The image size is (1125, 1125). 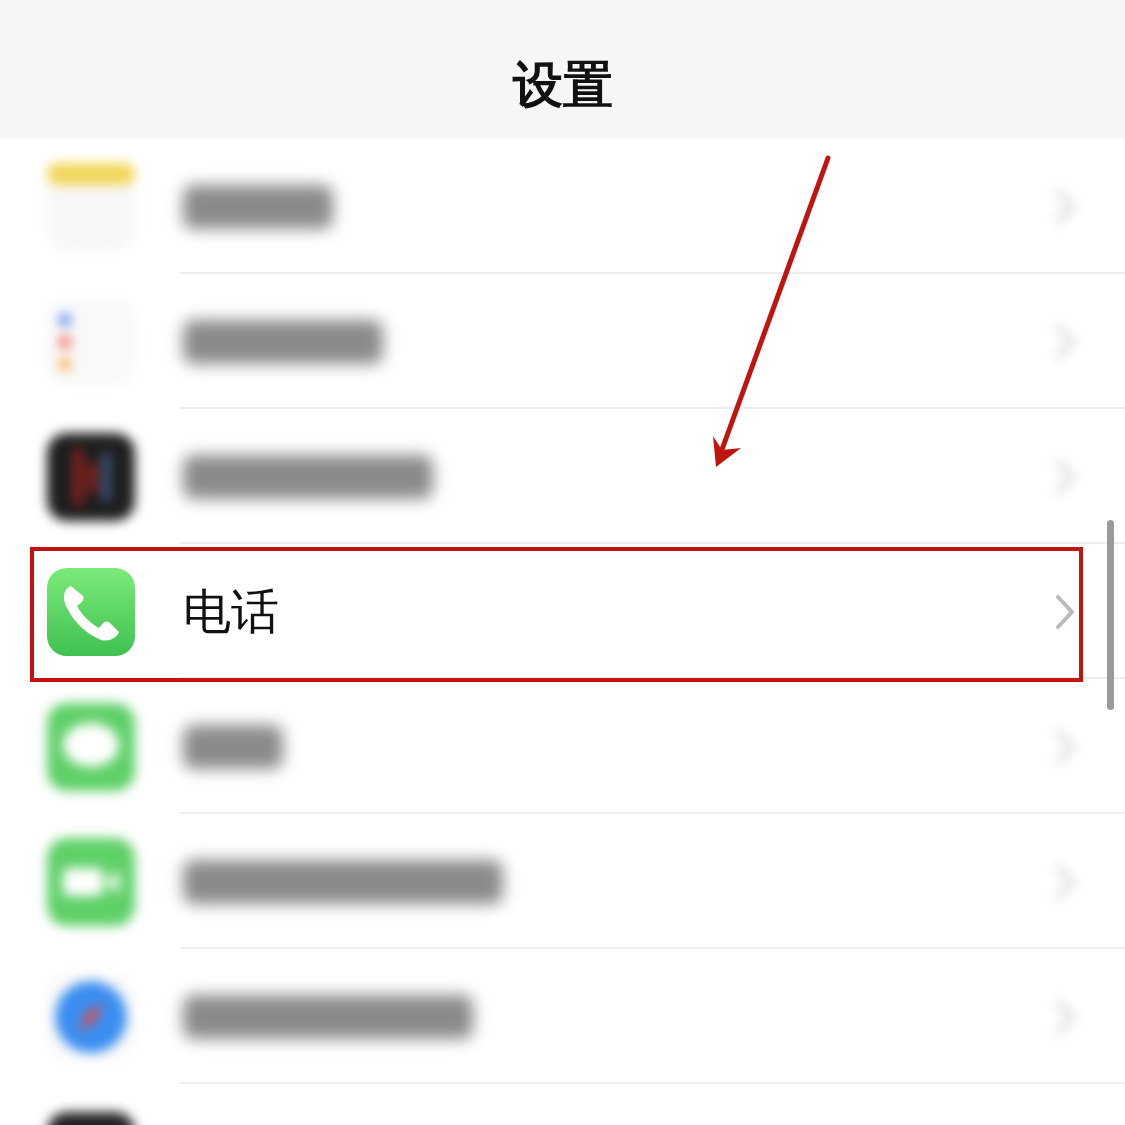 What do you see at coordinates (562, 85) in the screenshot?
I see `page-title: 设置` at bounding box center [562, 85].